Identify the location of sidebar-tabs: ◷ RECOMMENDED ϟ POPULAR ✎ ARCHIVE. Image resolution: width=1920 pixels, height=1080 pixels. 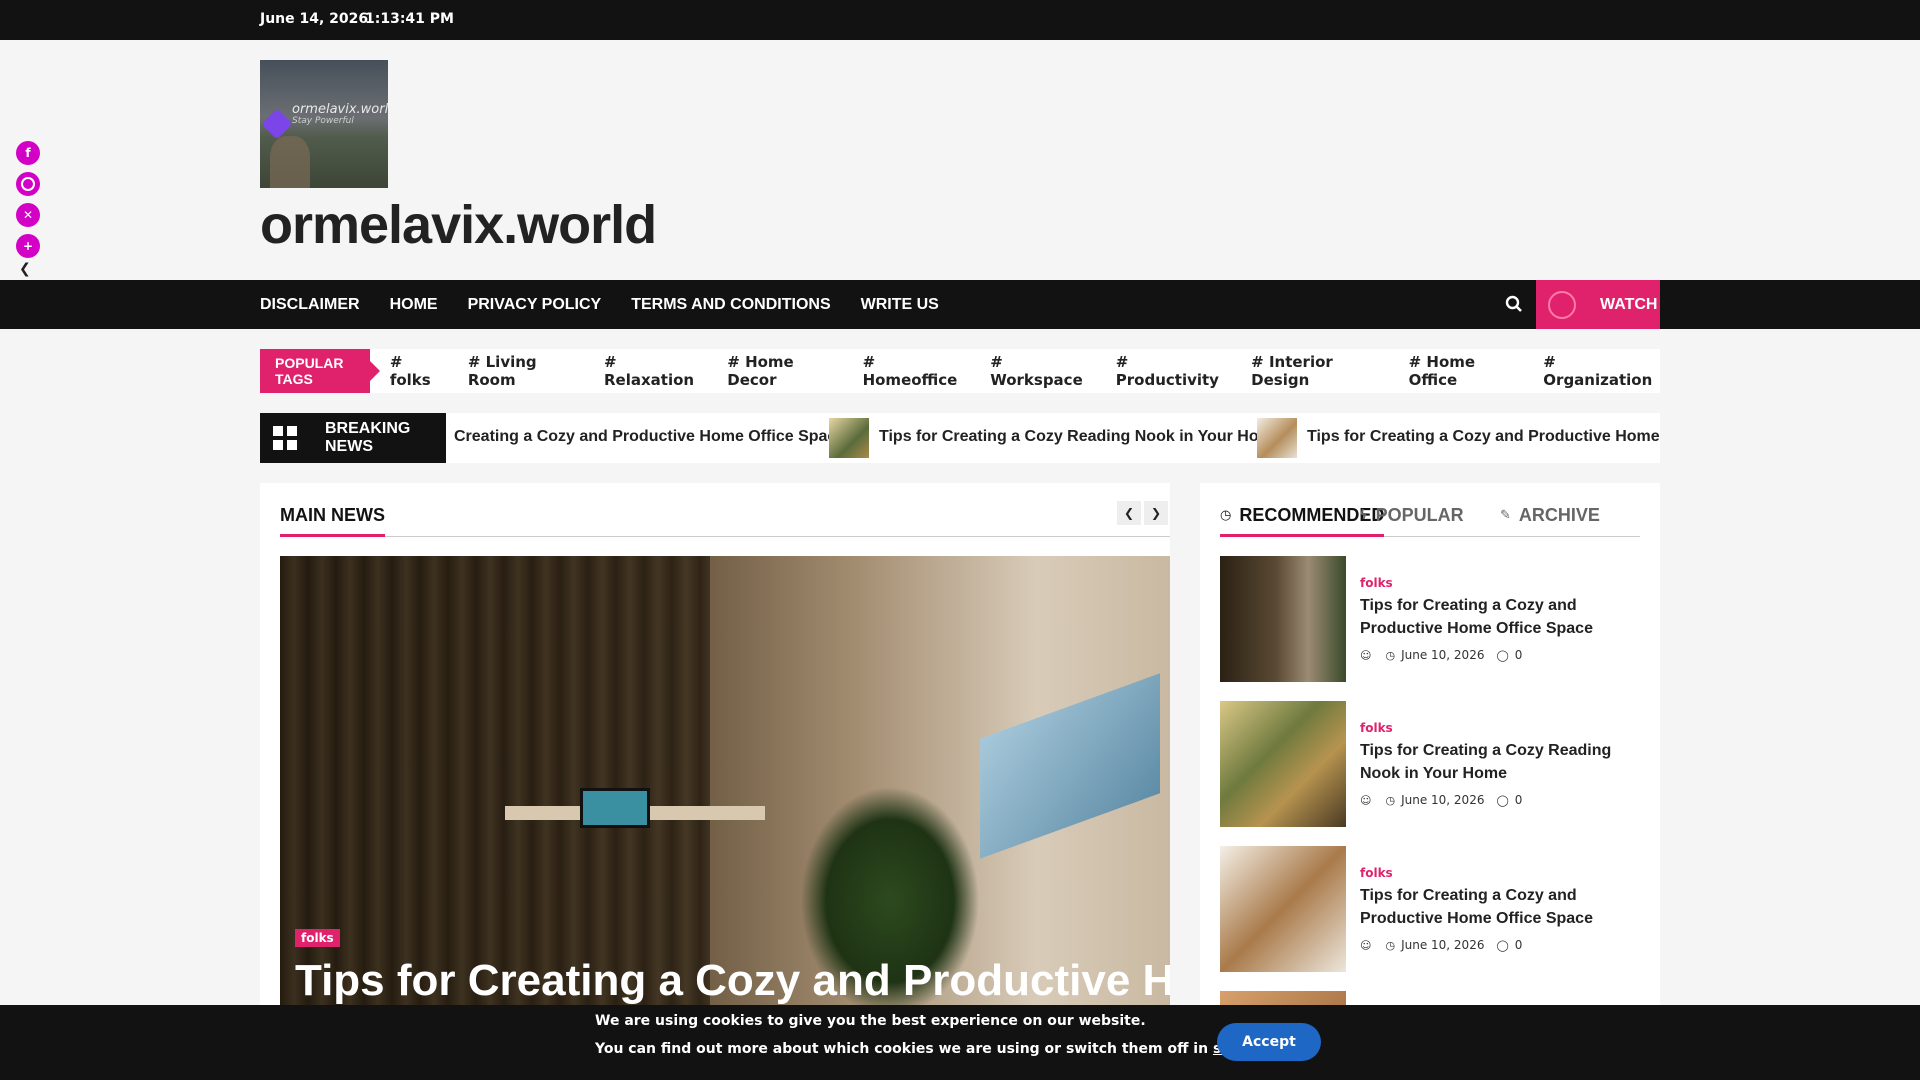
(1430, 520).